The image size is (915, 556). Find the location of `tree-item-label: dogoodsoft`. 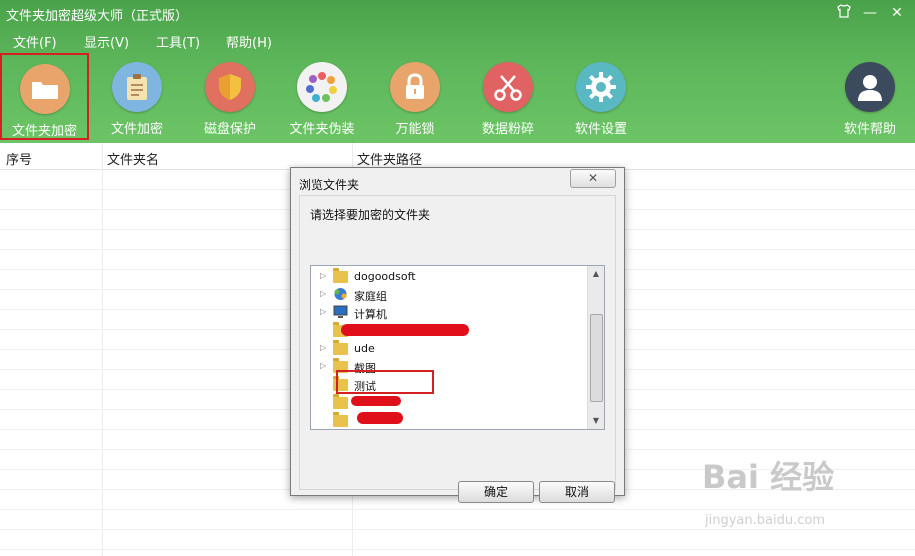

tree-item-label: dogoodsoft is located at coordinates (385, 276).